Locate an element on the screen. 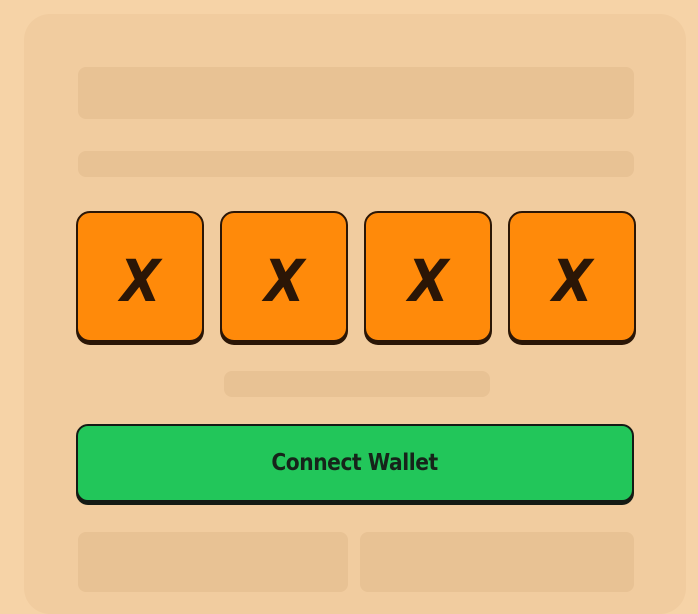  footer-right-placeholder is located at coordinates (497, 562).